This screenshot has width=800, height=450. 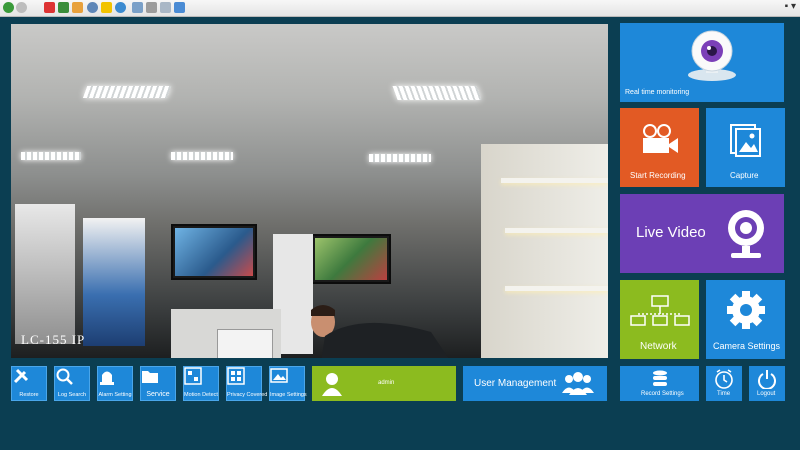 What do you see at coordinates (158, 383) in the screenshot?
I see `service-button: Service` at bounding box center [158, 383].